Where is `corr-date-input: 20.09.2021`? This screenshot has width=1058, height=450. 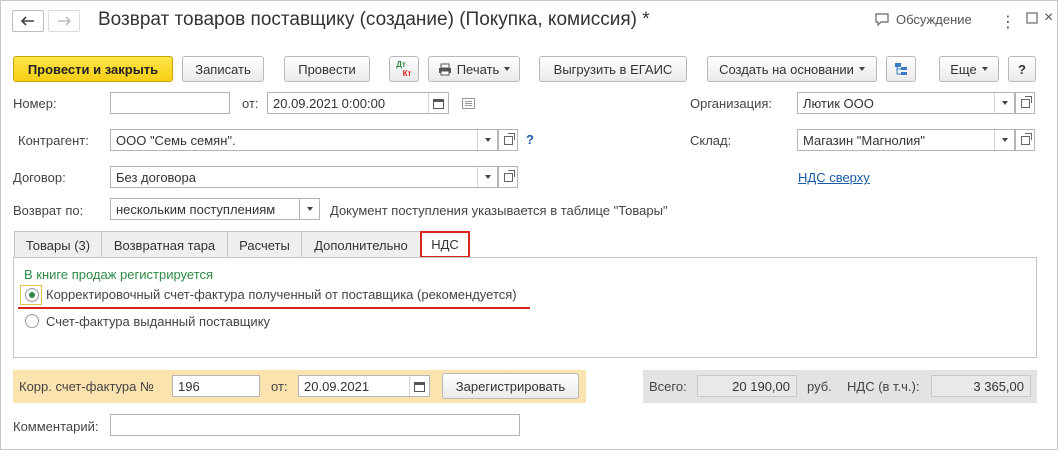
corr-date-input: 20.09.2021 is located at coordinates (364, 386).